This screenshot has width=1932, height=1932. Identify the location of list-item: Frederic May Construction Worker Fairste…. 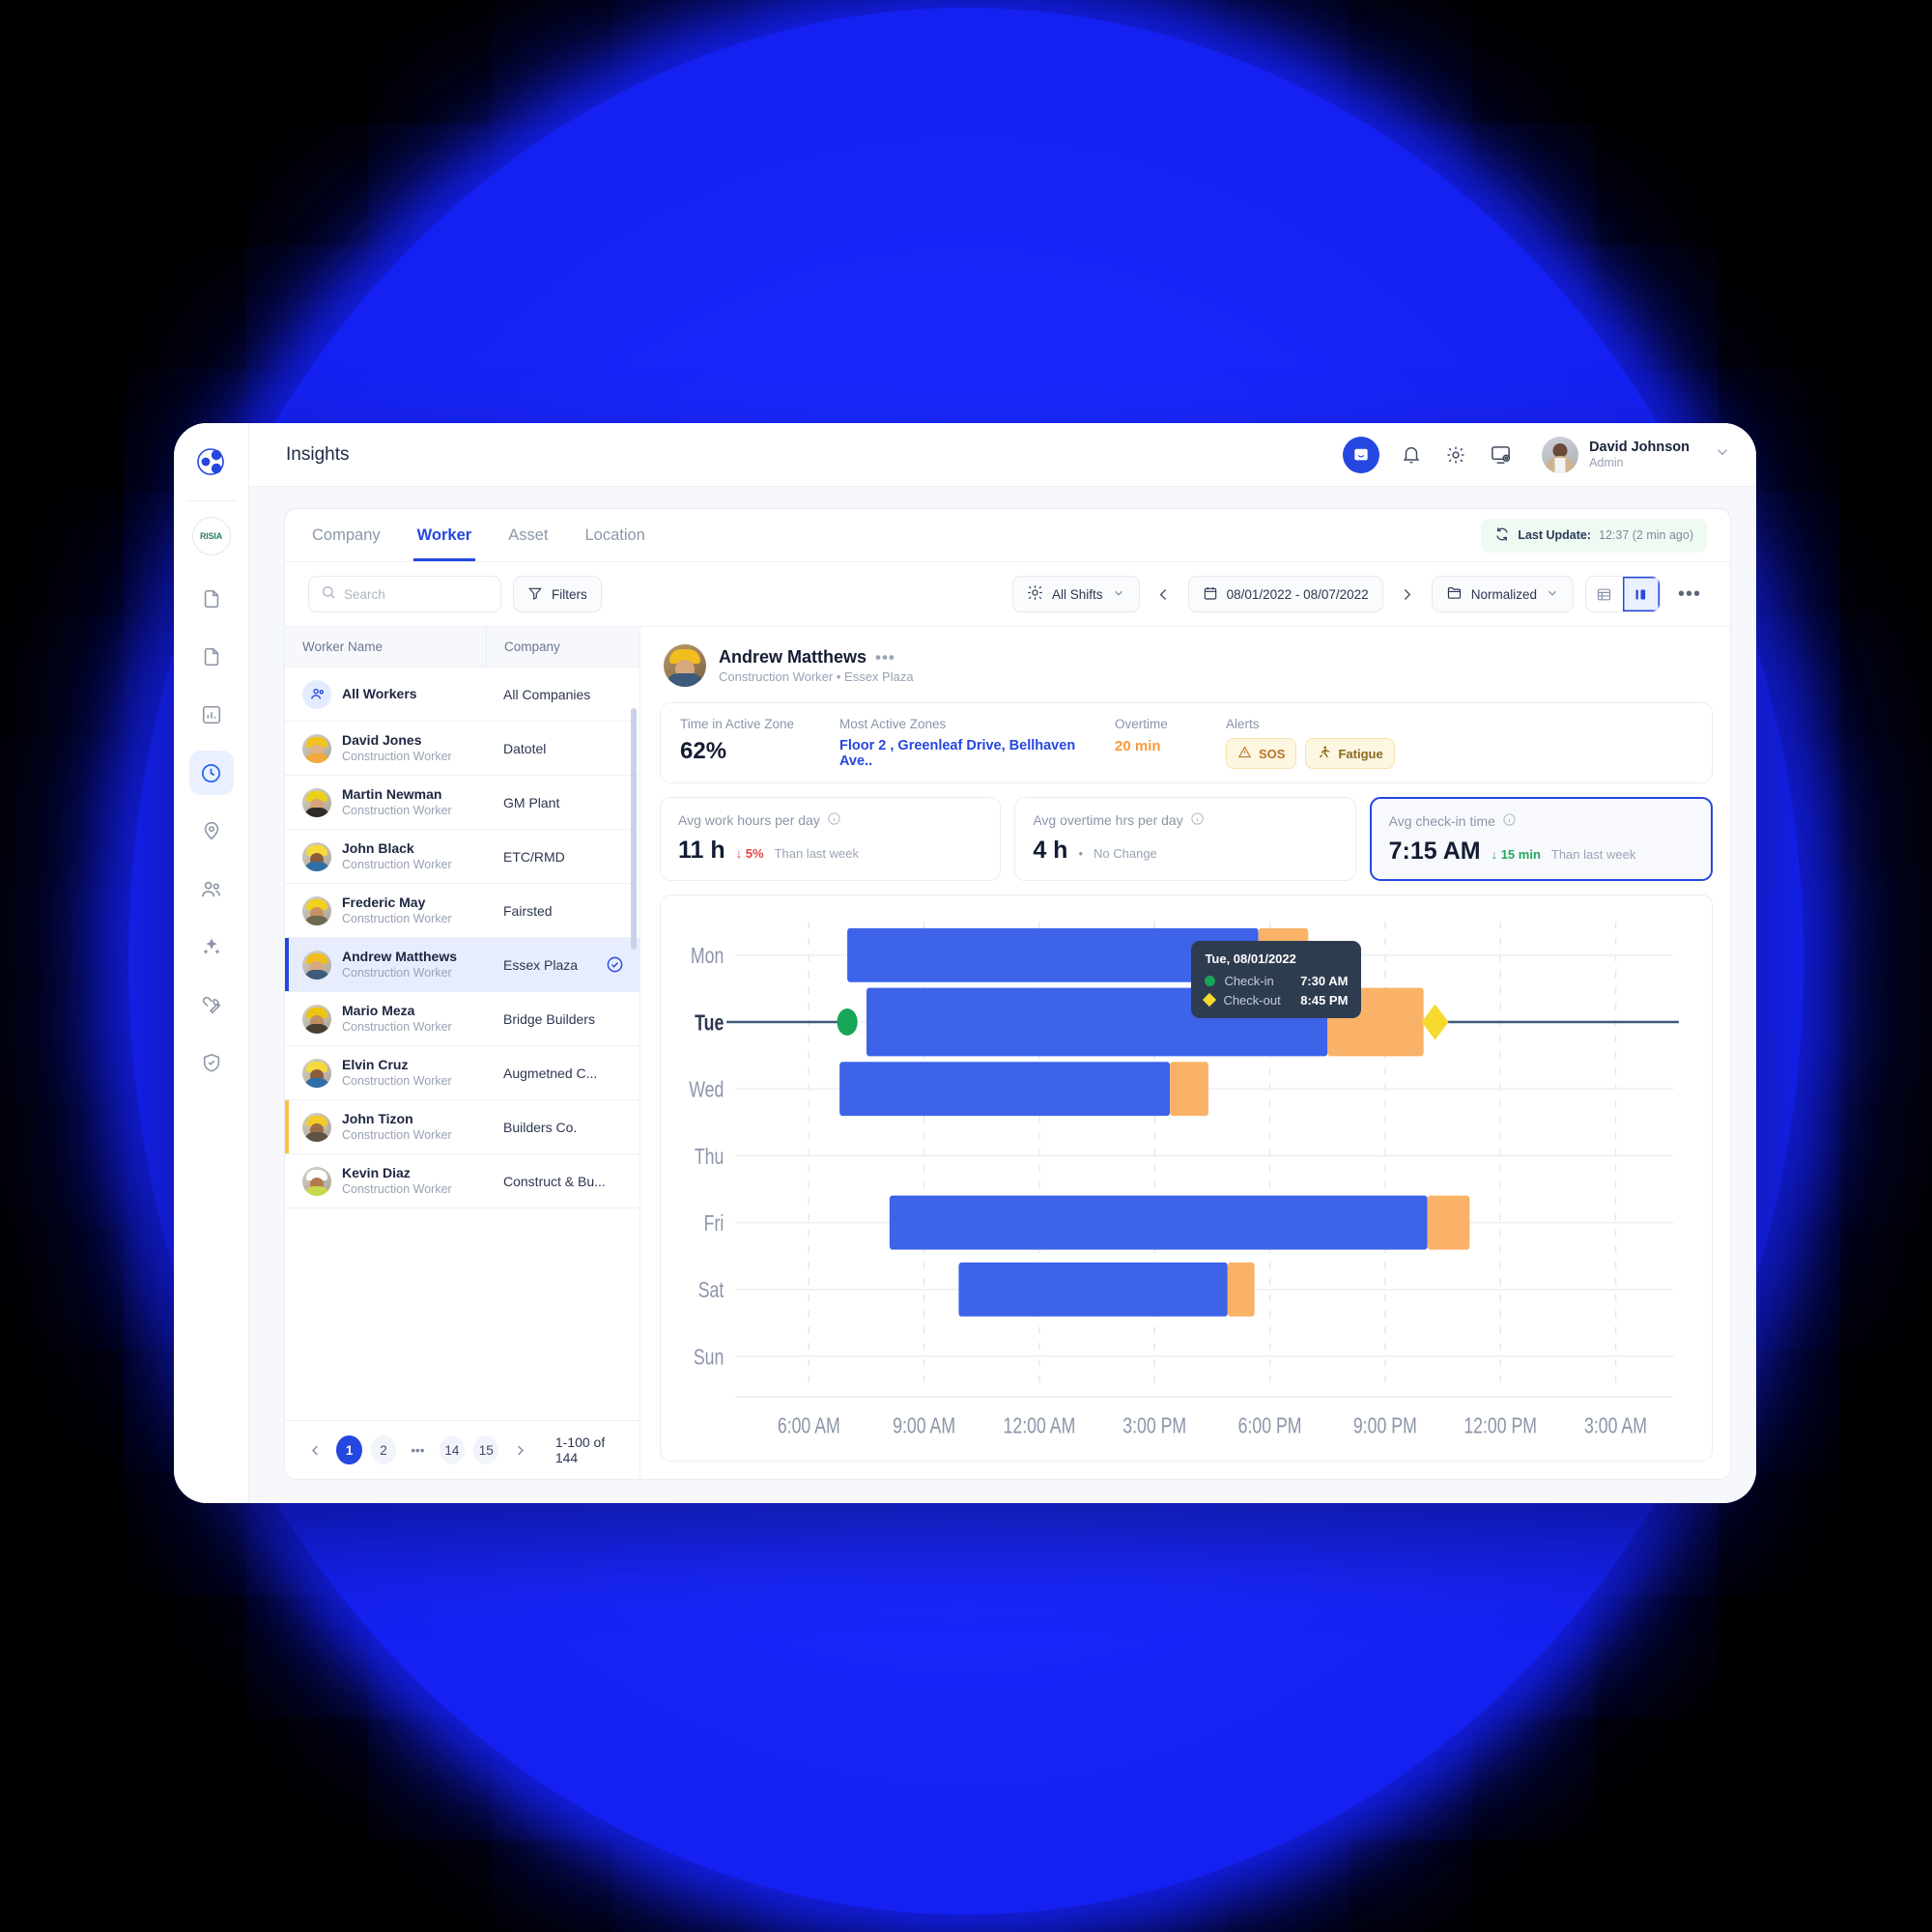
(462, 911).